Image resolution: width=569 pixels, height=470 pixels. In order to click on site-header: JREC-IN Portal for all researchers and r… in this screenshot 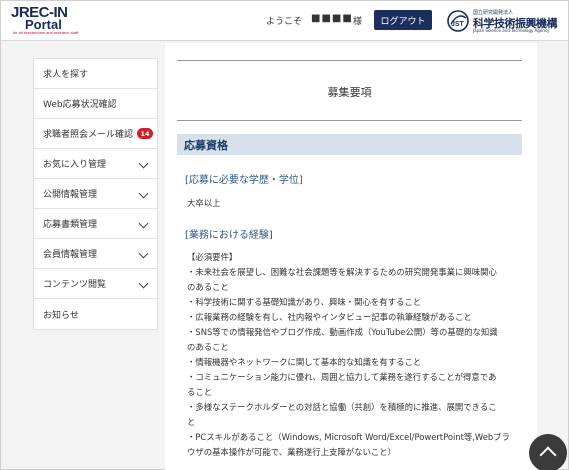, I will do `click(284, 21)`.